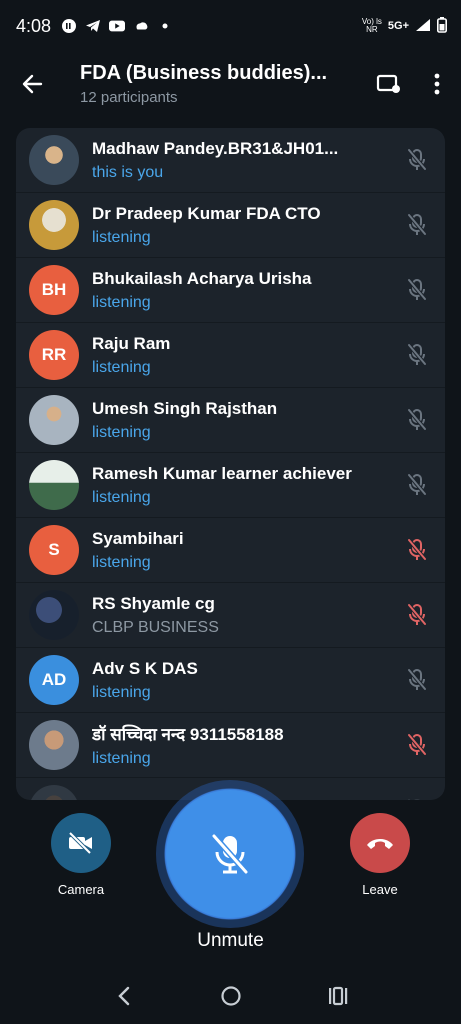 The width and height of the screenshot is (461, 1024). Describe the element at coordinates (54, 355) in the screenshot. I see `avatar: RR` at that location.